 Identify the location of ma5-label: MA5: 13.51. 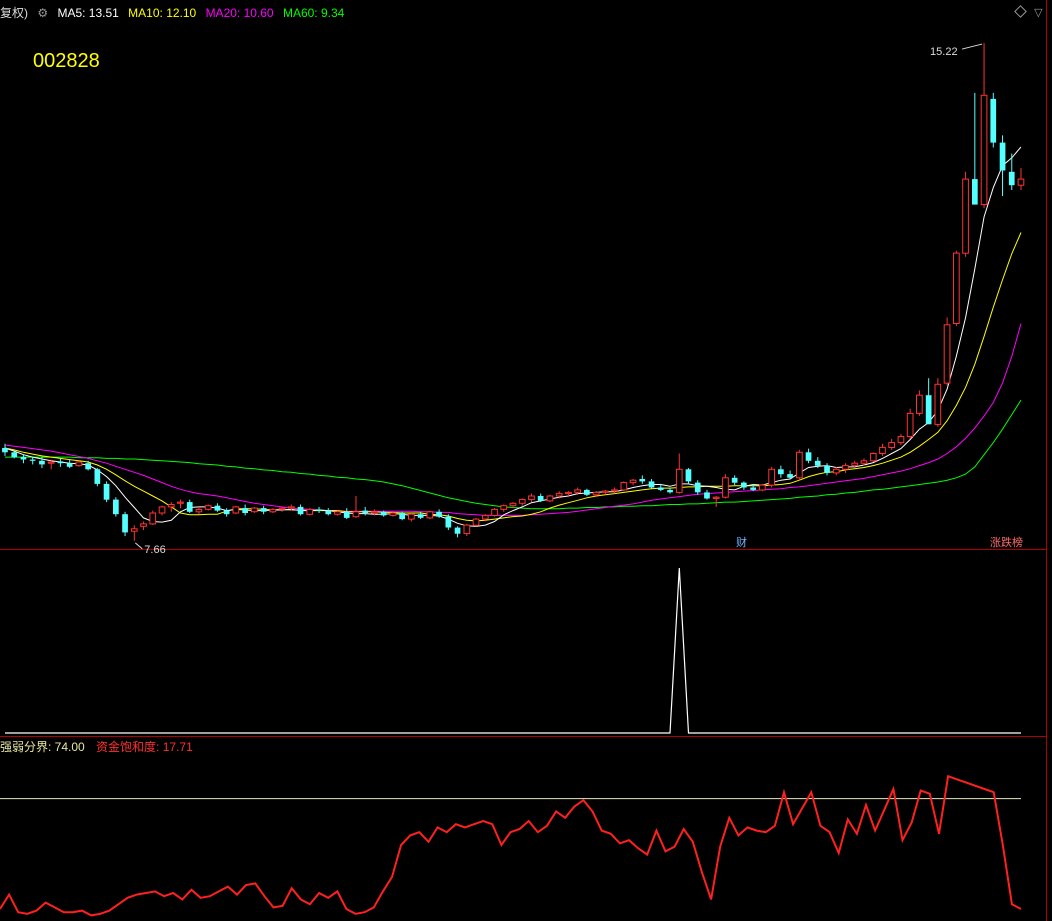
(88, 13).